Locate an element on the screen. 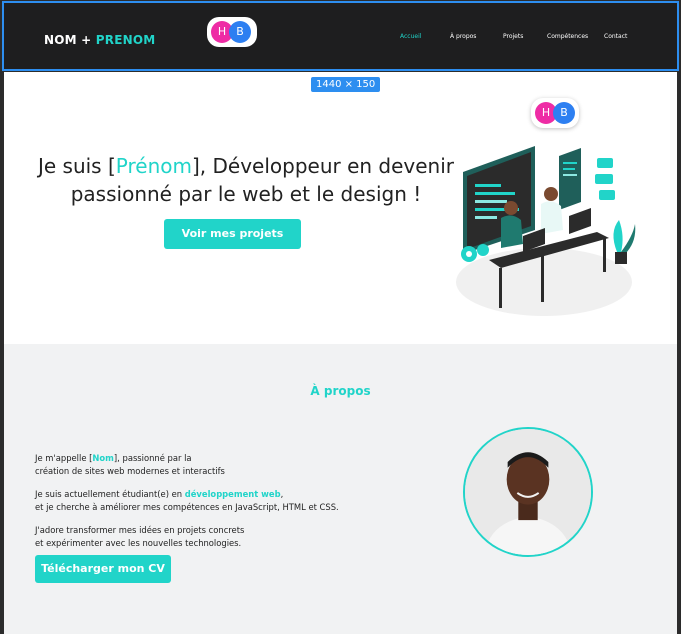 Image resolution: width=681 pixels, height=634 pixels. about-p1-highlight: Nom is located at coordinates (103, 458).